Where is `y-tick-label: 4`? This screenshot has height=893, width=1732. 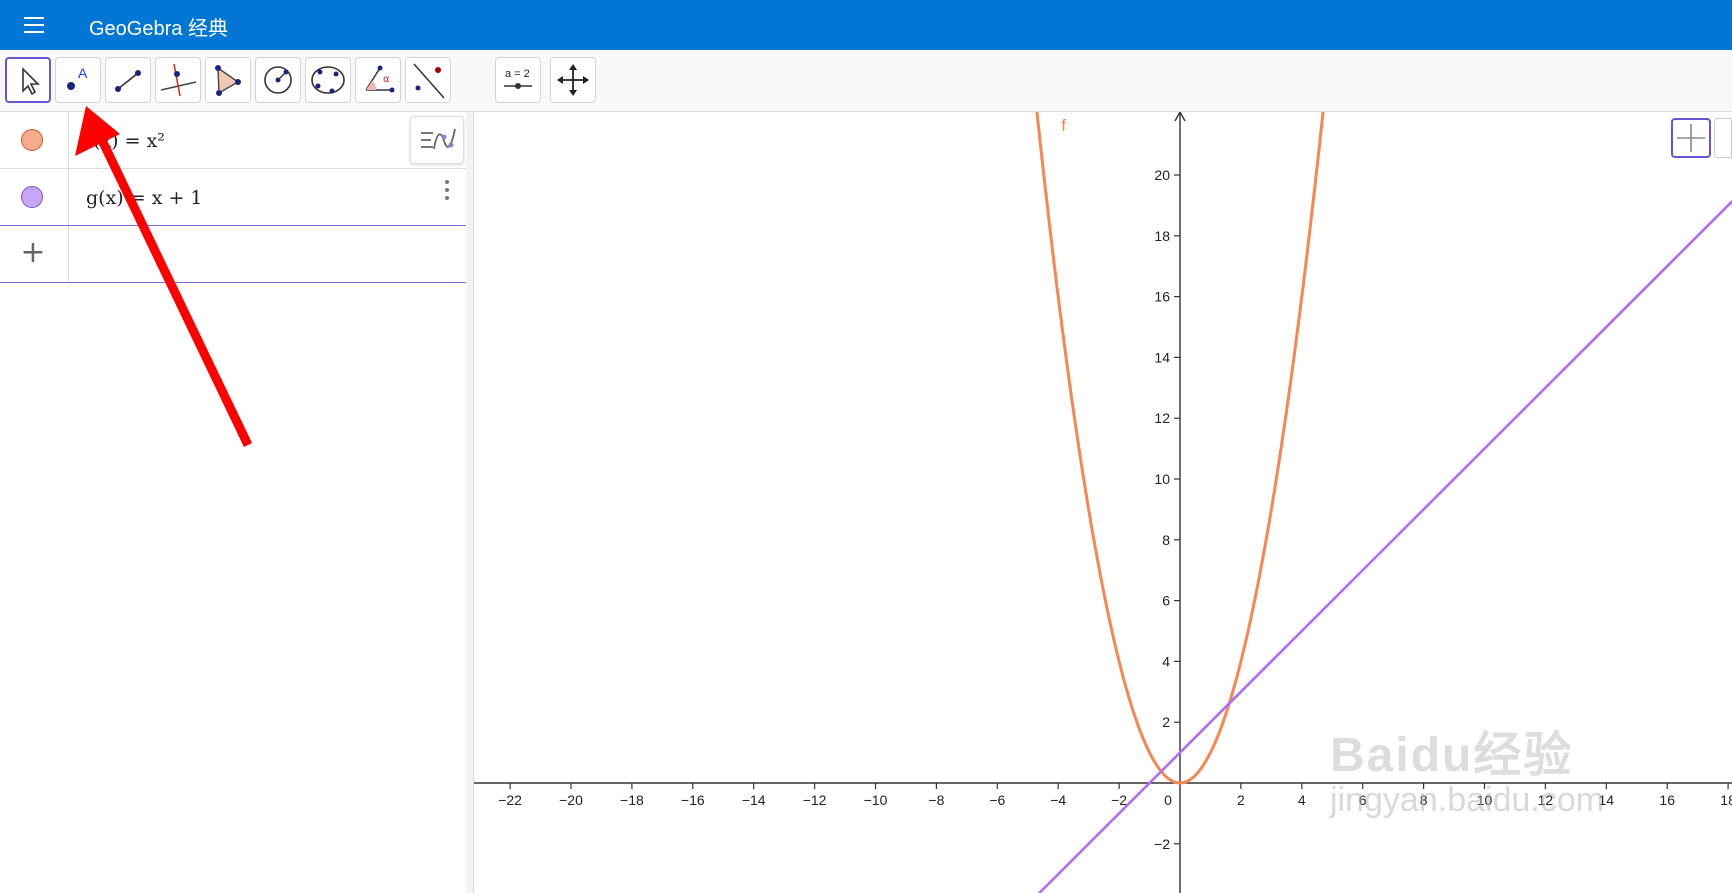
y-tick-label: 4 is located at coordinates (1166, 661).